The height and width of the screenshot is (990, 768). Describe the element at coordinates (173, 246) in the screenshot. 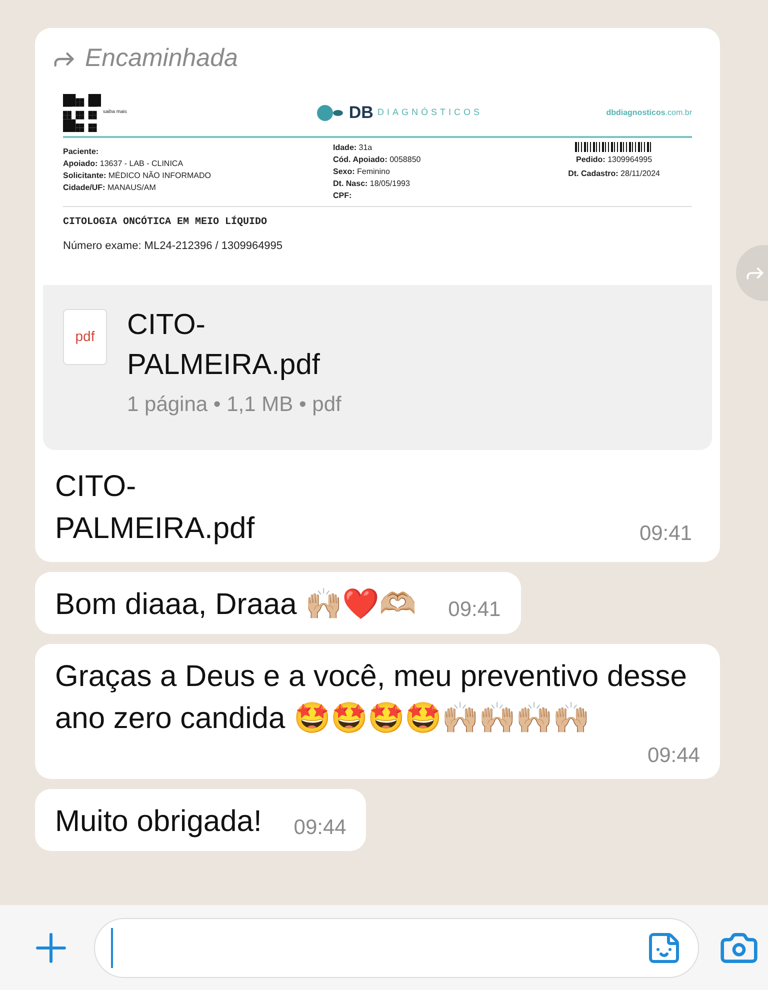

I see `exam-number: Número exame: ML24-212396 / 1309964995` at that location.